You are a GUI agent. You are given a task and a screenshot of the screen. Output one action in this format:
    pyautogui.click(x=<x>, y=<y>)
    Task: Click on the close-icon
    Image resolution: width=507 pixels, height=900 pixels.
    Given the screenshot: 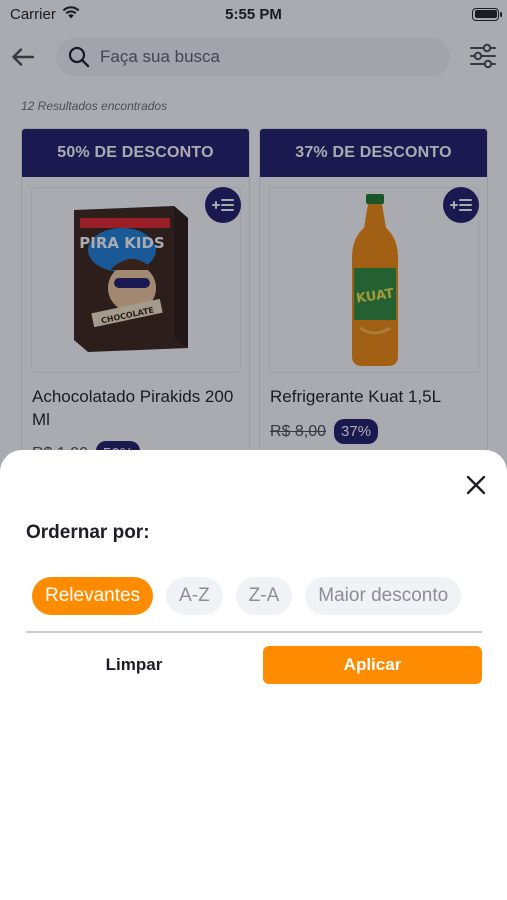 What is the action you would take?
    pyautogui.click(x=476, y=485)
    